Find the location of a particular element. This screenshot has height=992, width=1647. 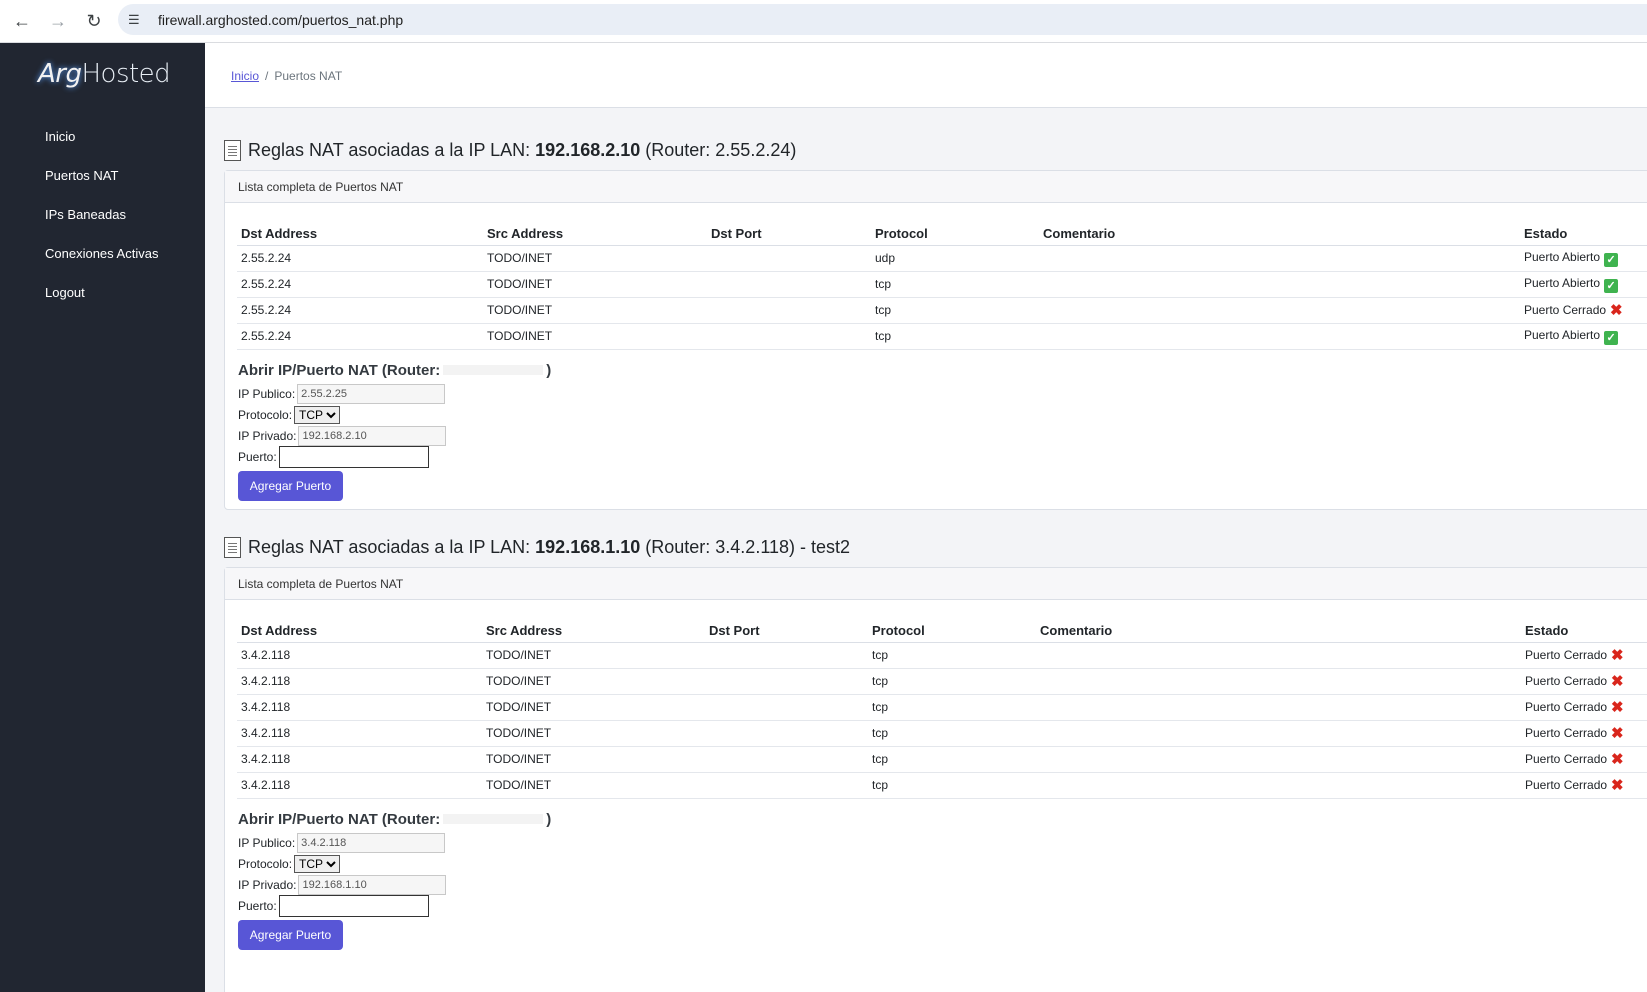

address-bar: ☰ firewall.arghosted.com/puertos_nat.php is located at coordinates (882, 19).